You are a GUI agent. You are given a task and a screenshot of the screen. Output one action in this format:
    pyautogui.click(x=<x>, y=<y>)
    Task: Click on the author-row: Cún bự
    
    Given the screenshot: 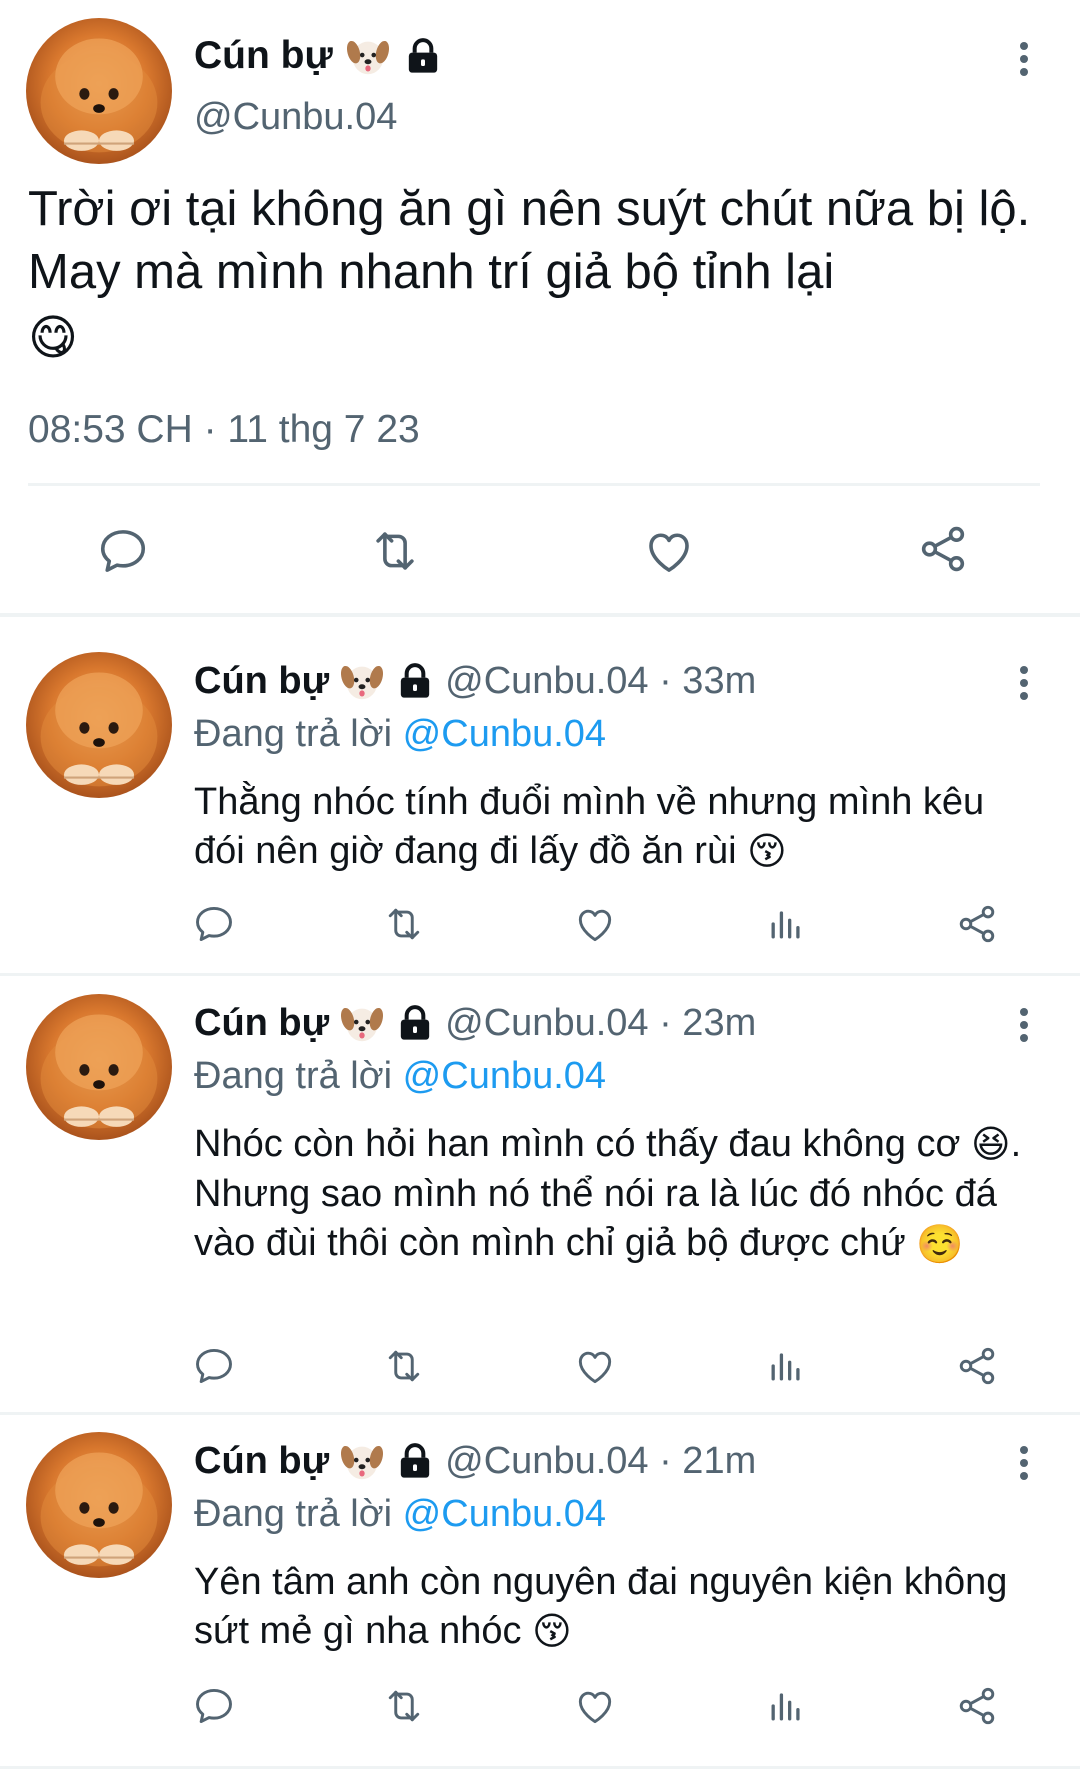 What is the action you would take?
    pyautogui.click(x=318, y=56)
    